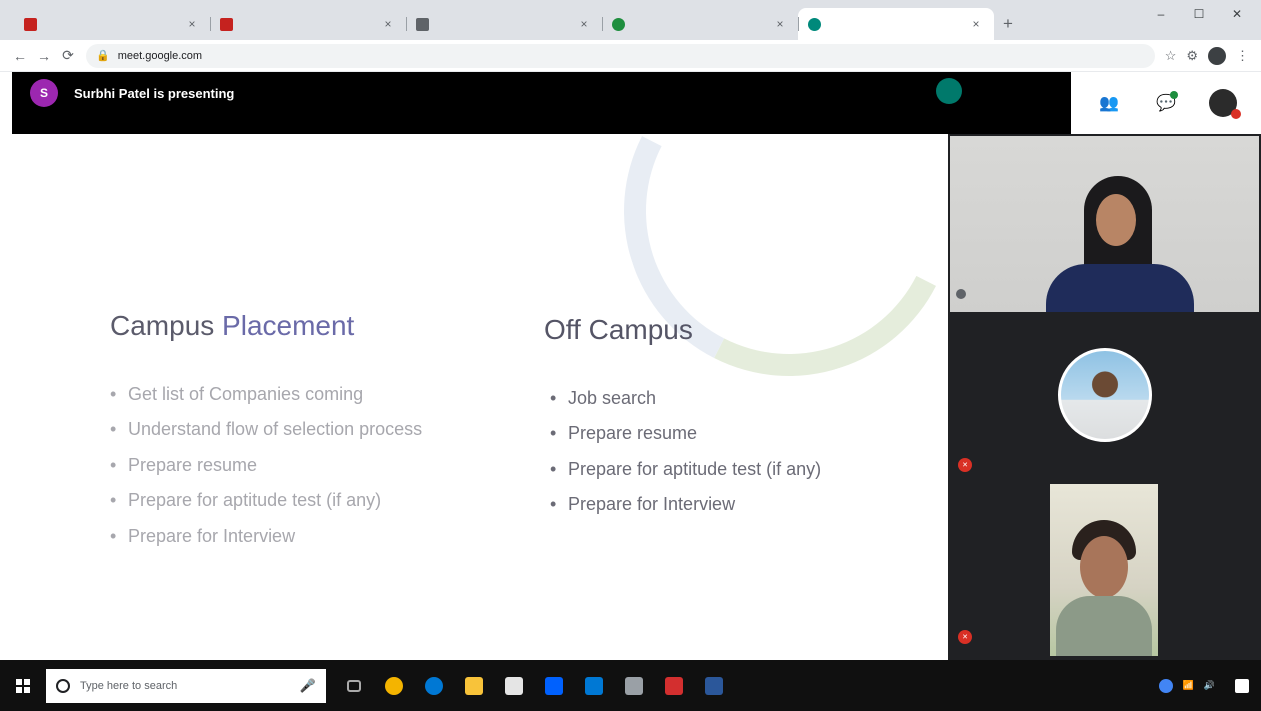 This screenshot has width=1261, height=711. Describe the element at coordinates (1171, 56) in the screenshot. I see `bookmark-star-icon: ☆` at that location.